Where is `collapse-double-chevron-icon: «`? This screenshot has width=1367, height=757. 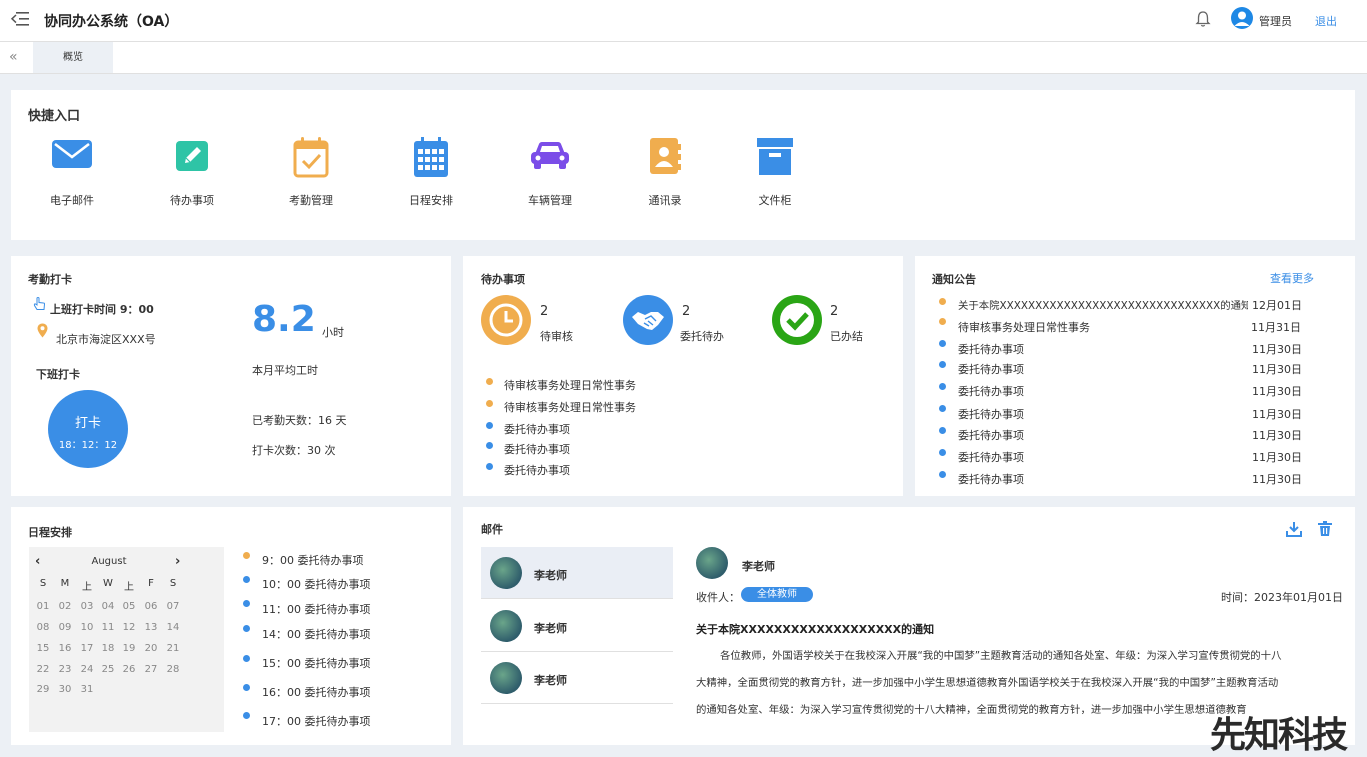 collapse-double-chevron-icon: « is located at coordinates (17, 57).